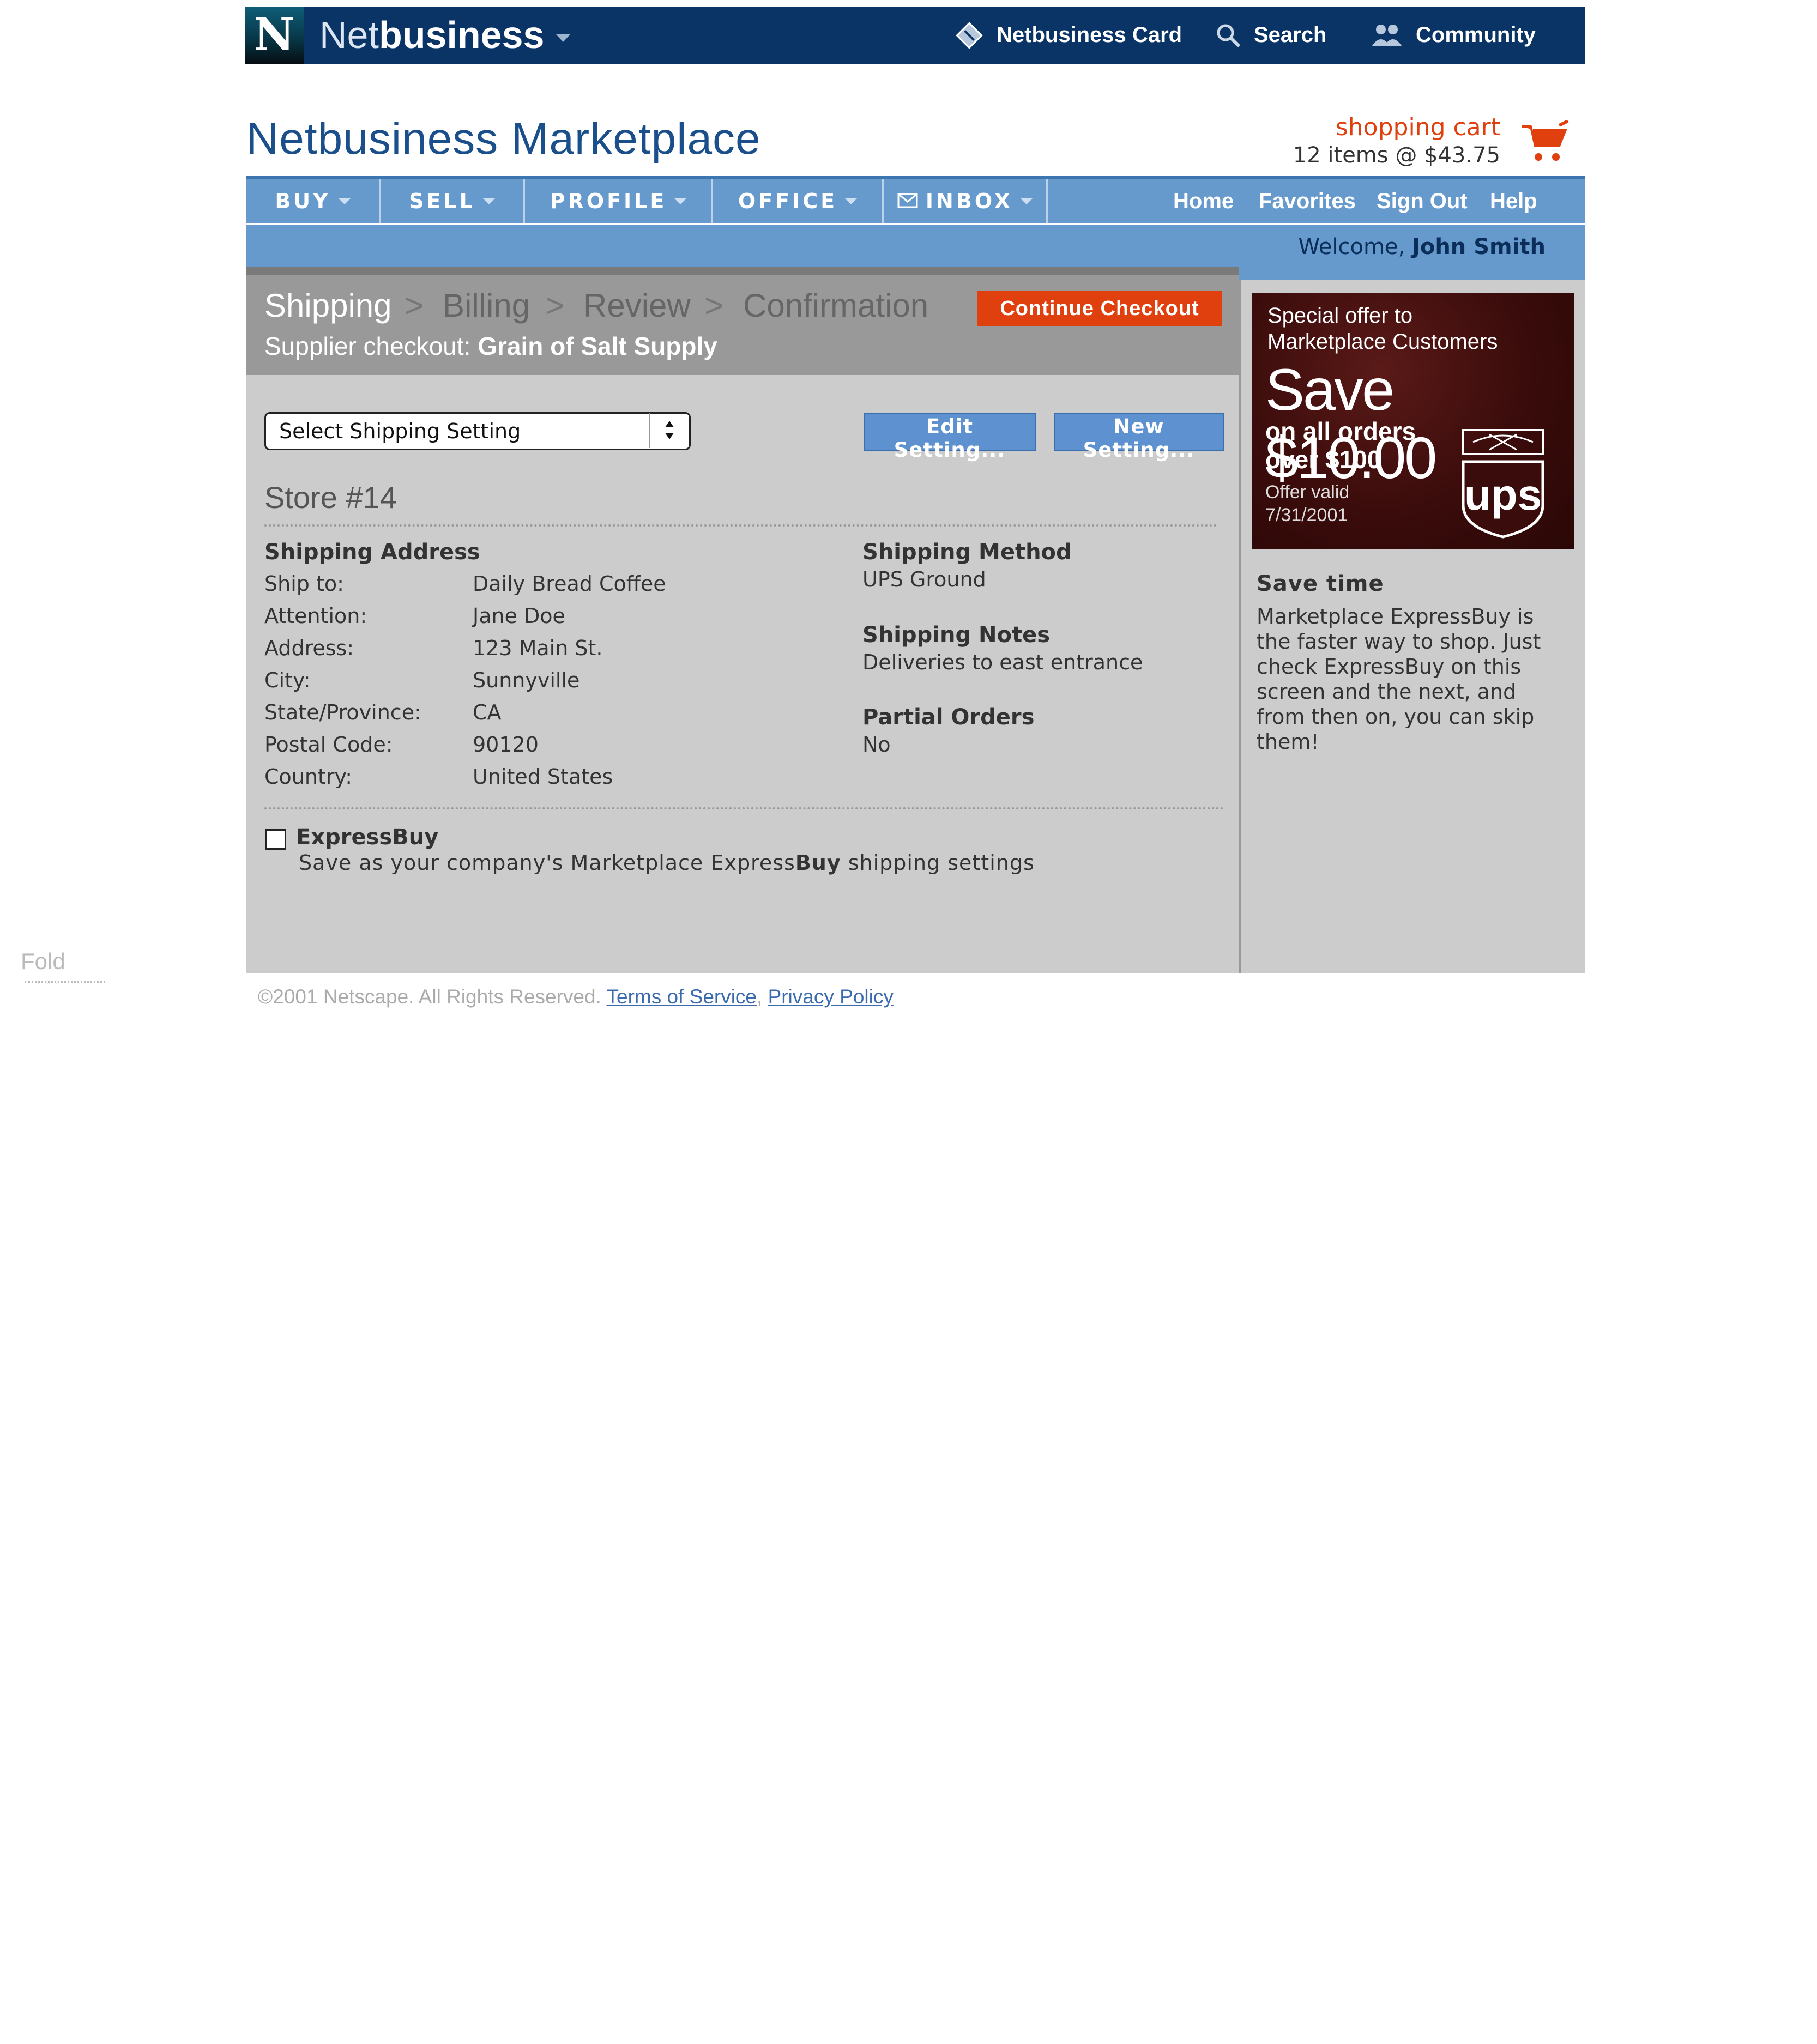 The width and height of the screenshot is (1817, 2044). I want to click on favorites-link: Favorites, so click(1307, 201).